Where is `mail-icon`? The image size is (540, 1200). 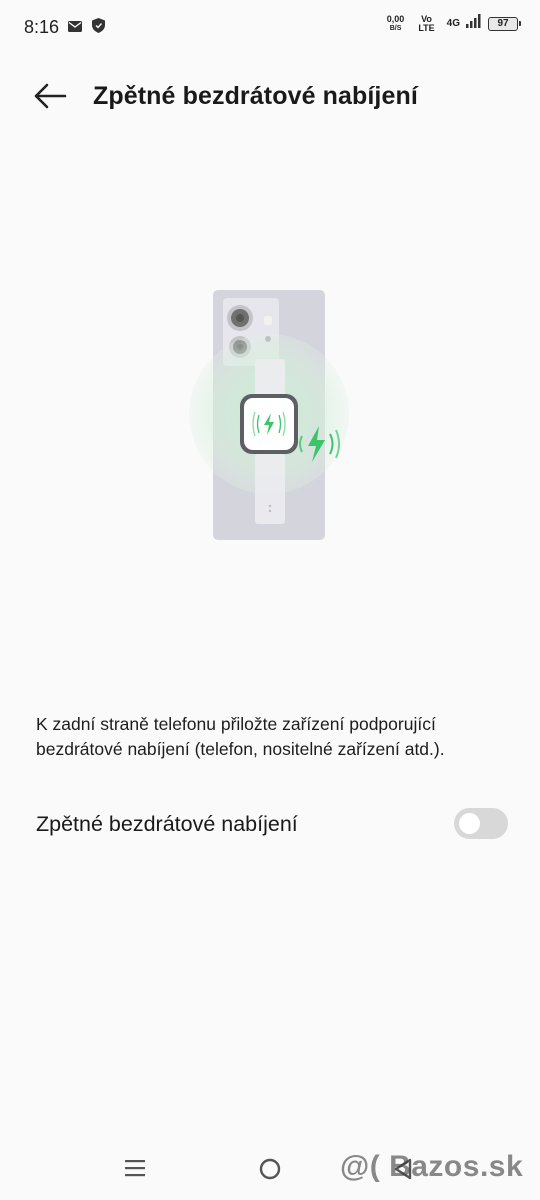 mail-icon is located at coordinates (75, 28).